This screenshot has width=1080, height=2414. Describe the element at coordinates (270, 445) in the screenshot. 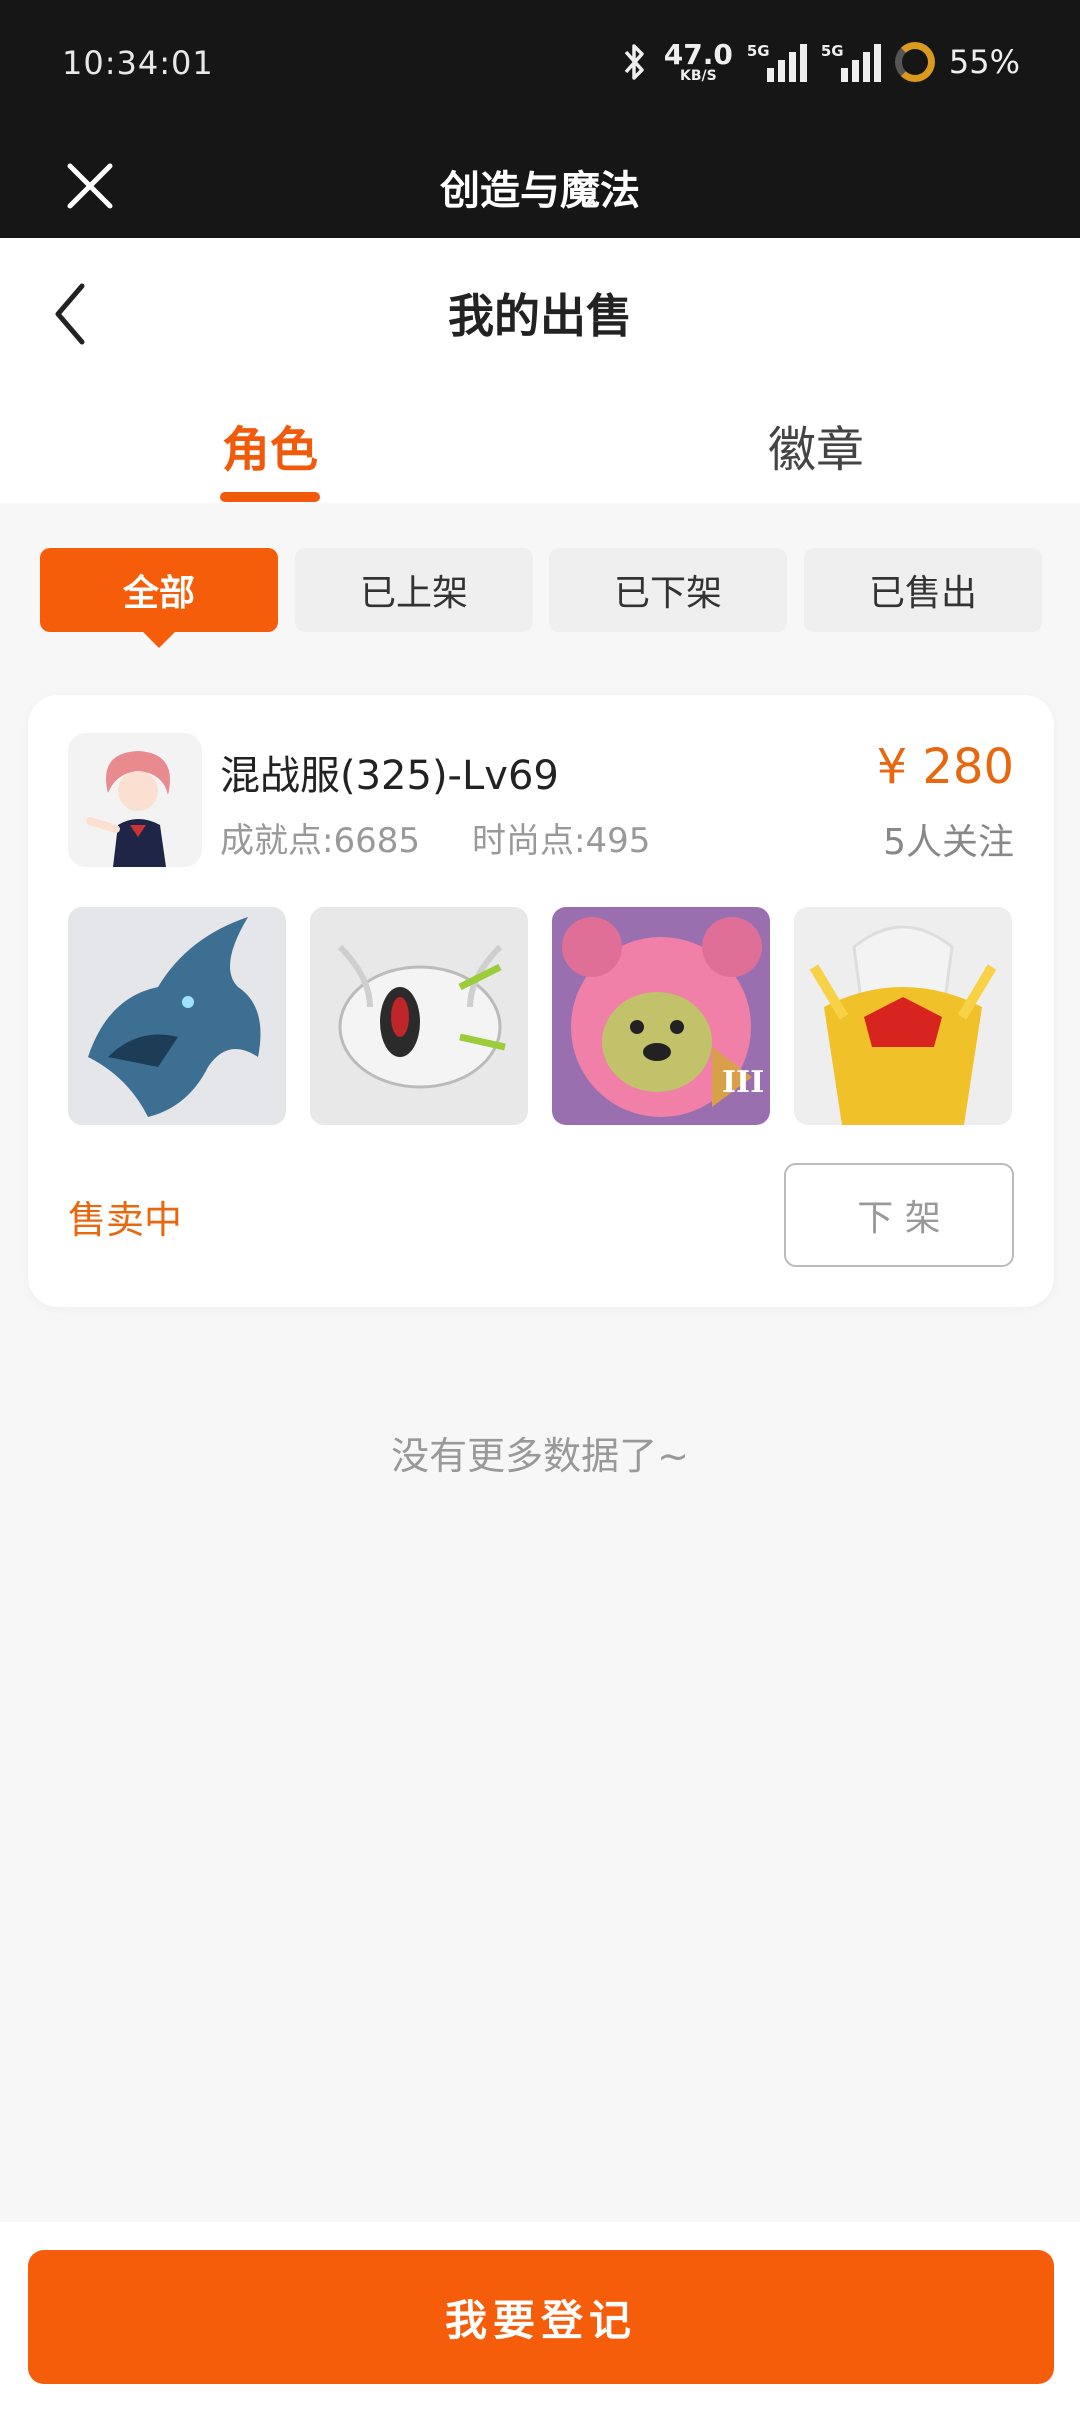

I see `tab-role: 角色` at that location.